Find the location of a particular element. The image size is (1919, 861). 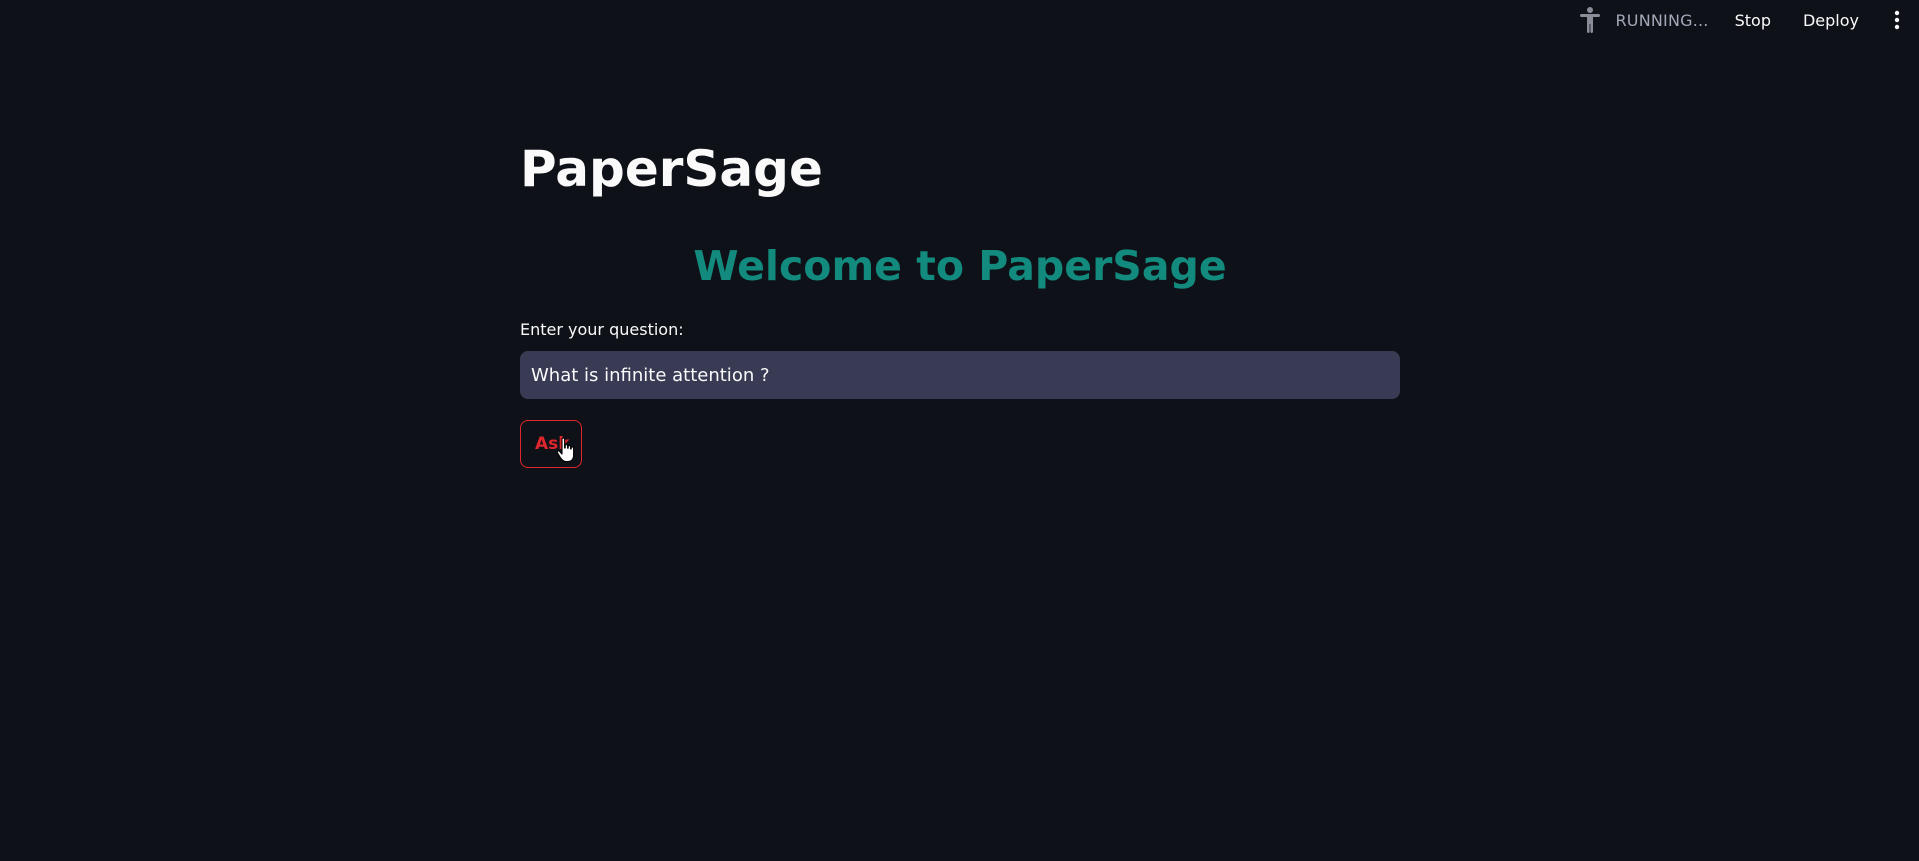

running-person-icon is located at coordinates (1590, 20).